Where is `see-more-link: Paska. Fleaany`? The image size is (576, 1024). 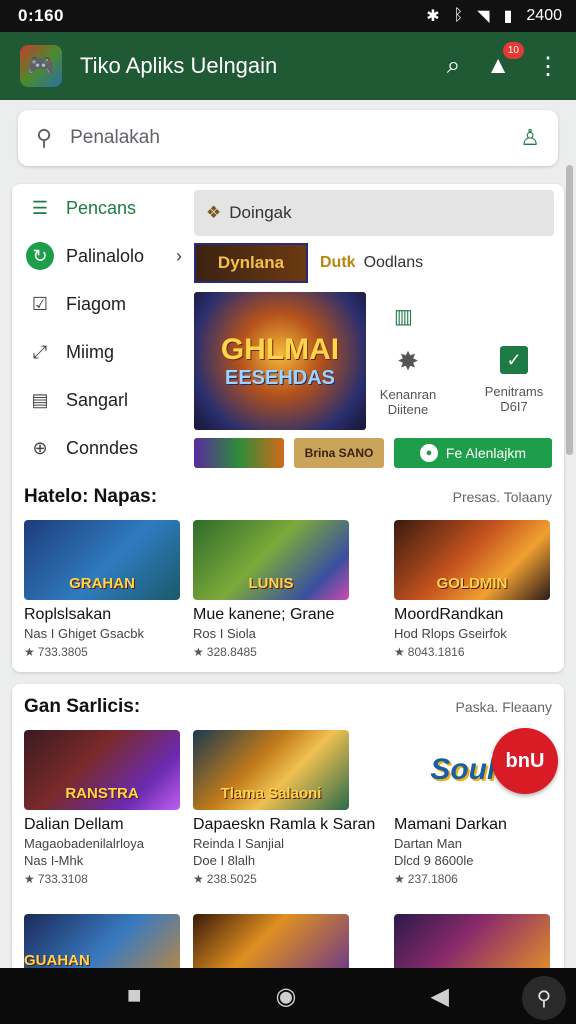 see-more-link: Paska. Fleaany is located at coordinates (504, 707).